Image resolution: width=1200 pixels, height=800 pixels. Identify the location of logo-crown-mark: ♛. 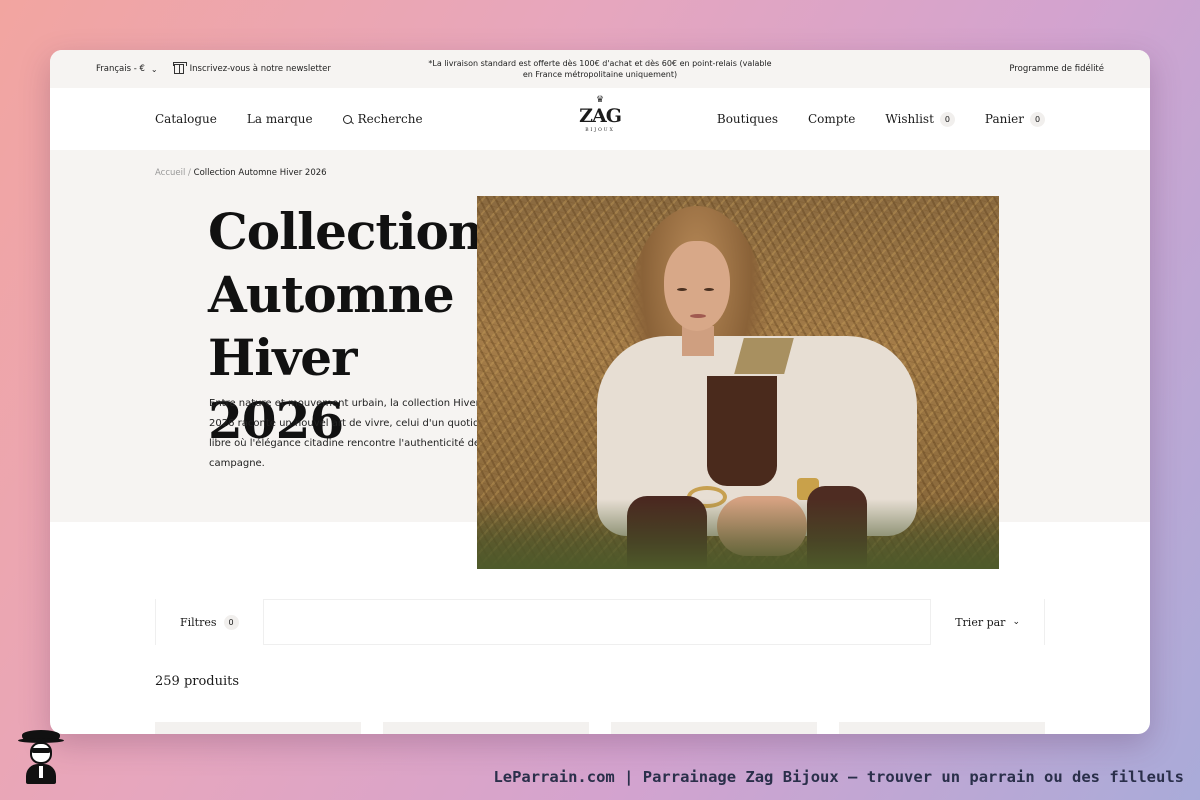
(600, 100).